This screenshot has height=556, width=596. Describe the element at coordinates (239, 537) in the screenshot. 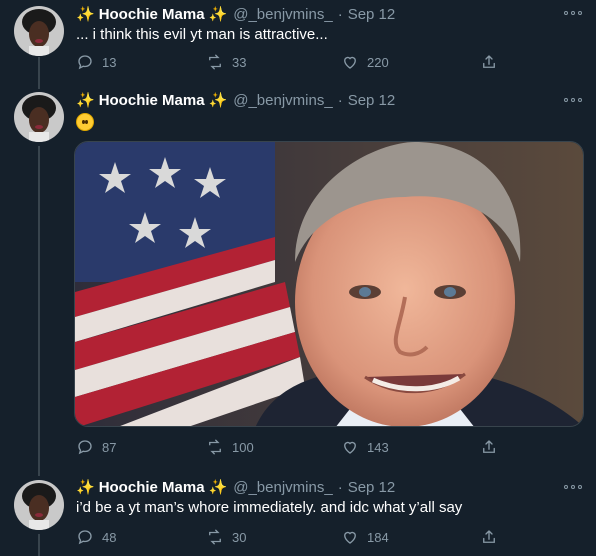

I see `retweet-count: 30` at that location.